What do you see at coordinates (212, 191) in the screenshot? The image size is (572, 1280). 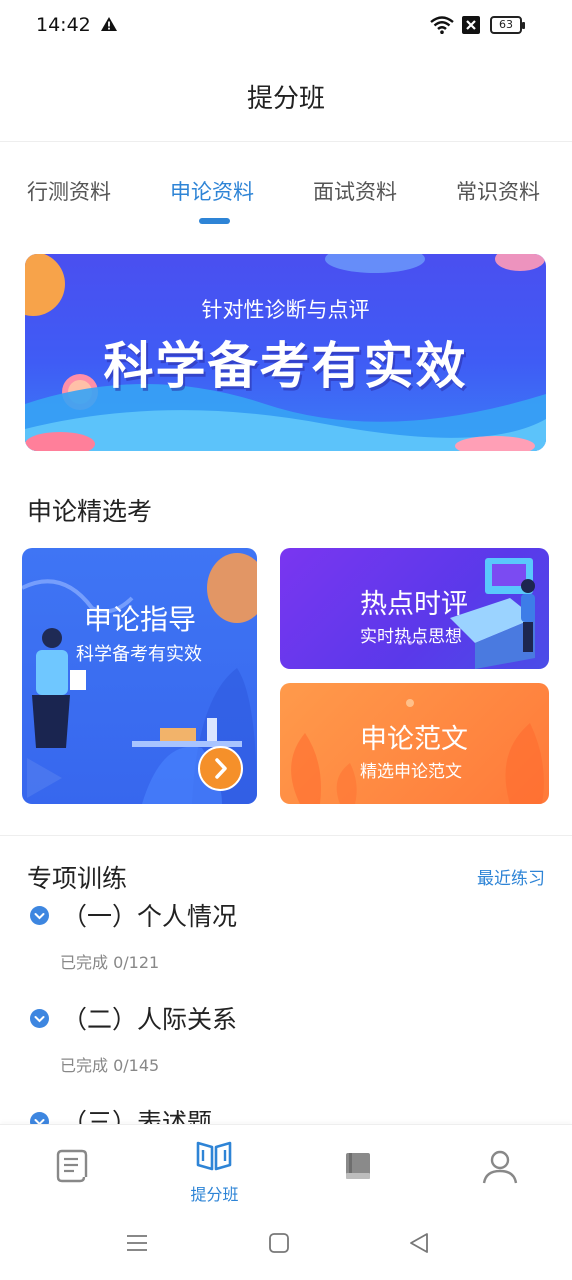 I see `tab-shenlun: 申论资料` at bounding box center [212, 191].